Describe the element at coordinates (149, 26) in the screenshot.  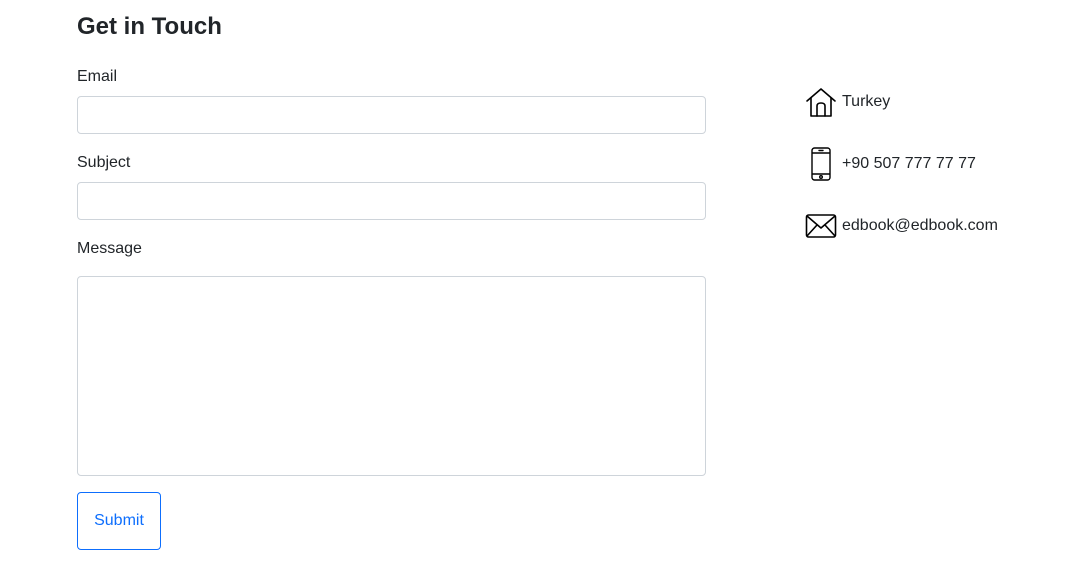
I see `page-title: Get in Touch` at that location.